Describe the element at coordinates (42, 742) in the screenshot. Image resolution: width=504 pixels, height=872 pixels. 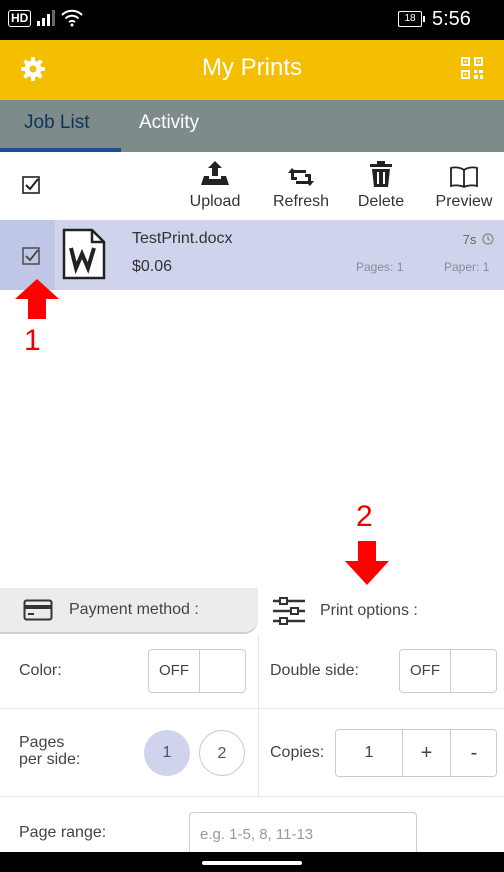
I see `pages-per-side-label-line1: Pages` at that location.